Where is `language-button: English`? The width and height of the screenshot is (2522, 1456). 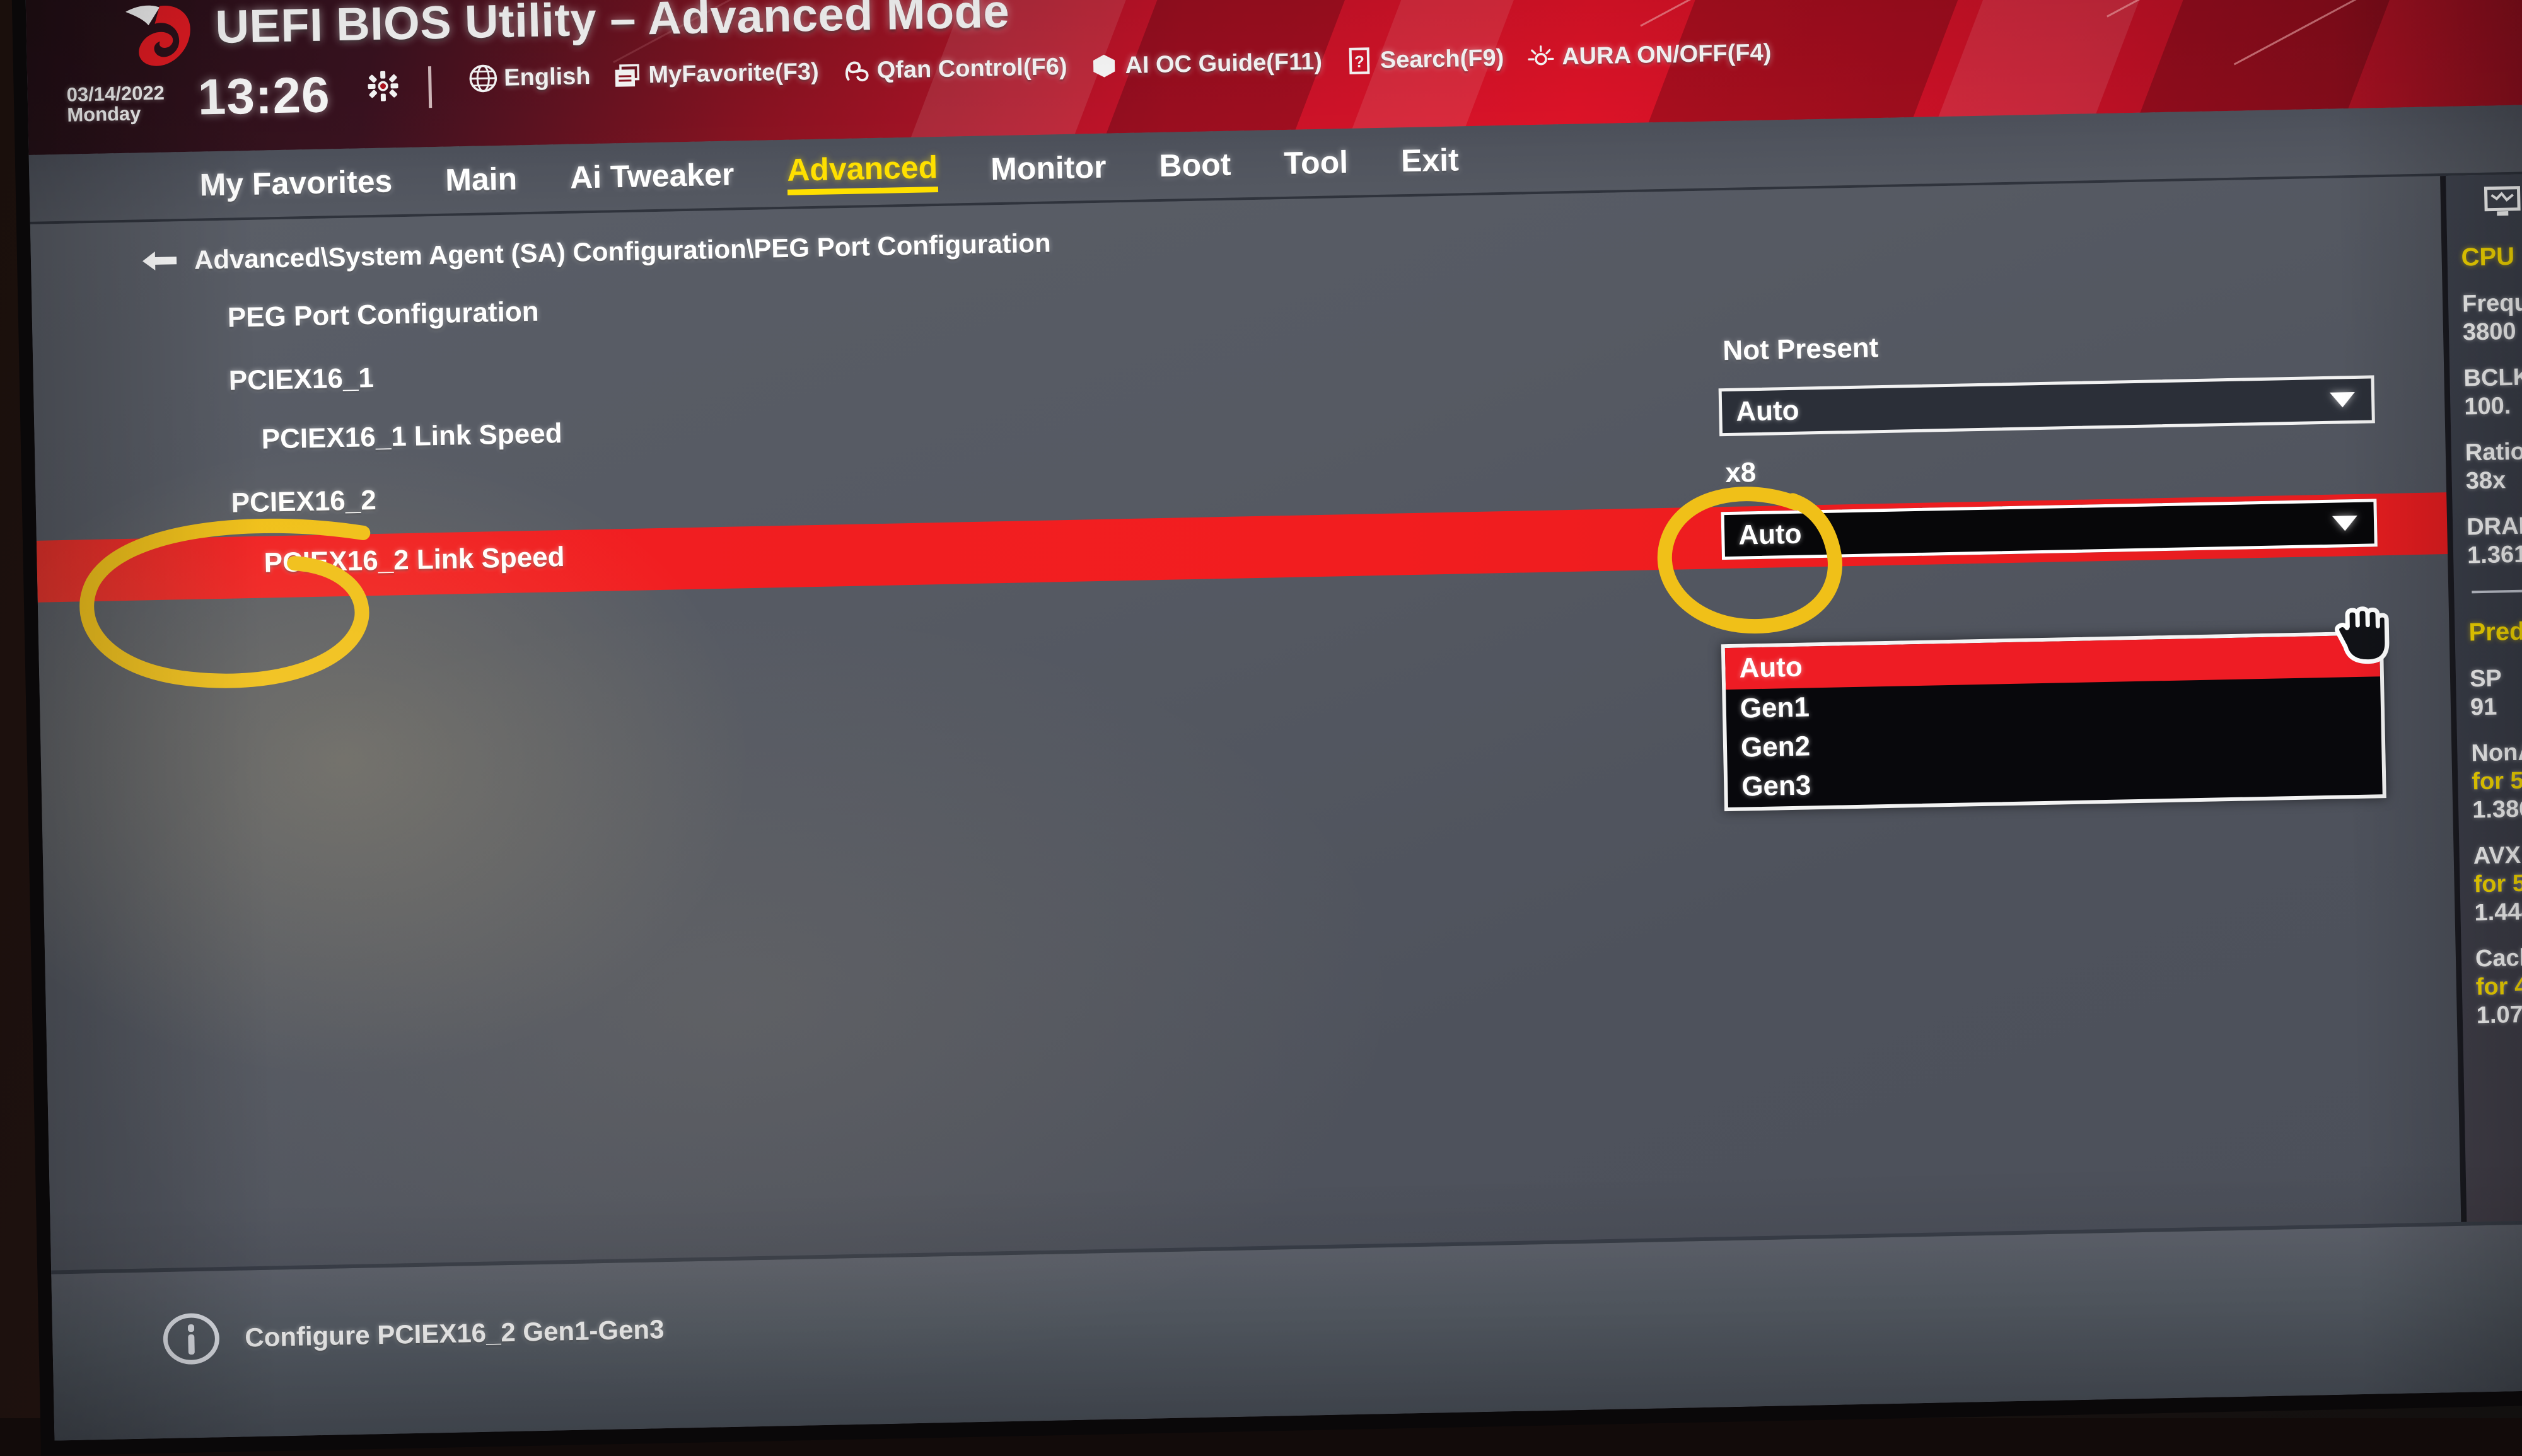 language-button: English is located at coordinates (529, 77).